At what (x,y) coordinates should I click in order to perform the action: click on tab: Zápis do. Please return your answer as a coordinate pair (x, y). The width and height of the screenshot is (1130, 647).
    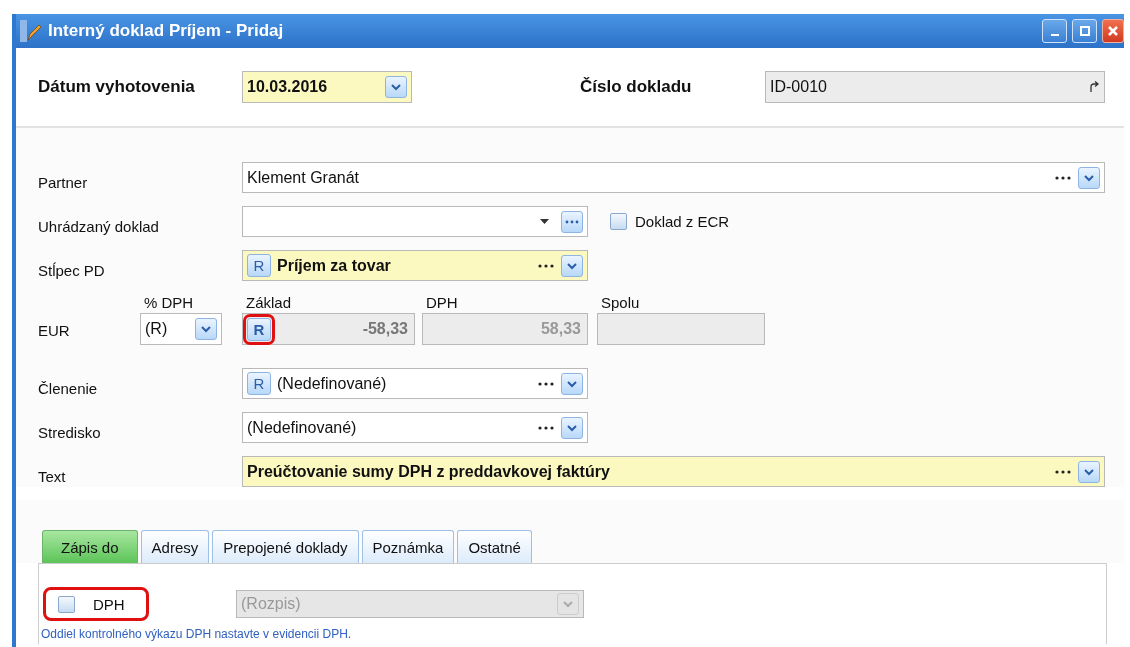
    Looking at the image, I should click on (90, 546).